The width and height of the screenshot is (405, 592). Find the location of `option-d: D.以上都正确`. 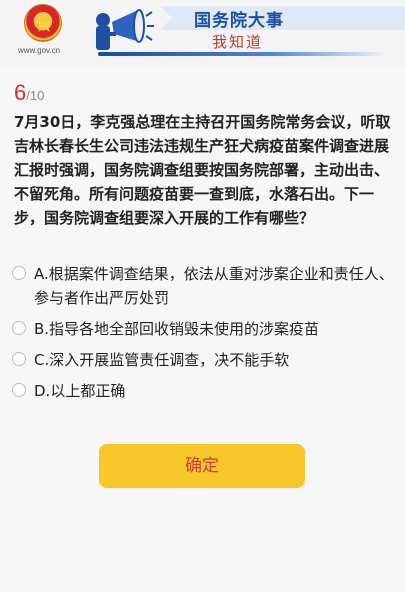

option-d: D.以上都正确 is located at coordinates (204, 391).